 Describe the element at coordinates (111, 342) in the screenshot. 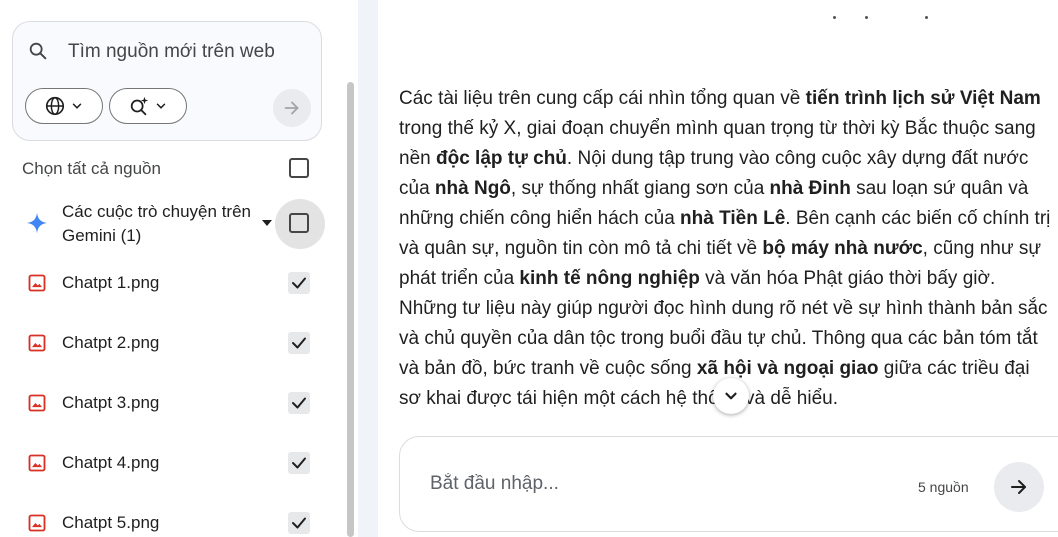

I see `source-label: Chatpt 2.png` at that location.